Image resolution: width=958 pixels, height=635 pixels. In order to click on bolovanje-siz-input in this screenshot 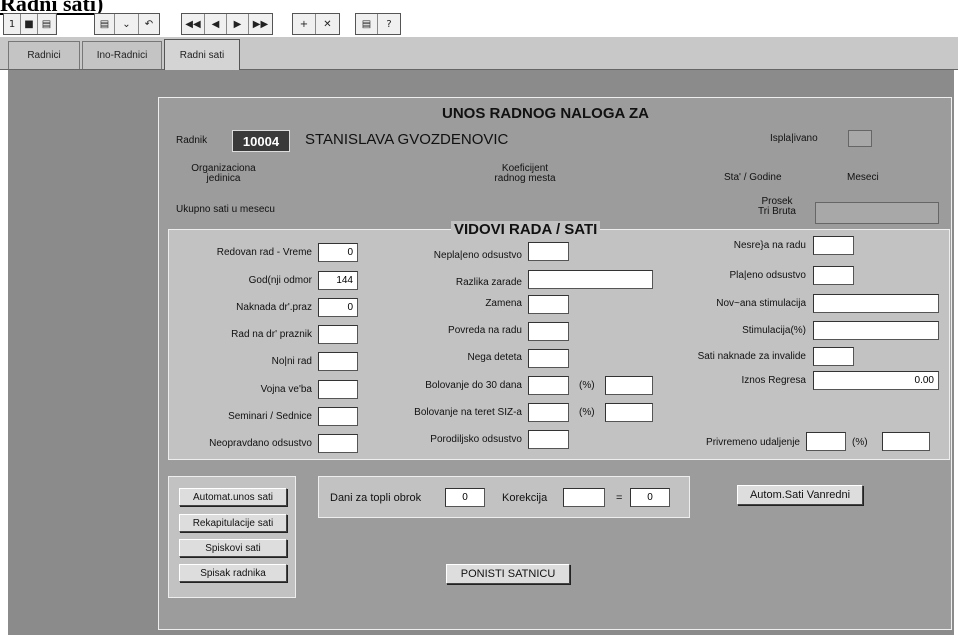, I will do `click(548, 412)`.